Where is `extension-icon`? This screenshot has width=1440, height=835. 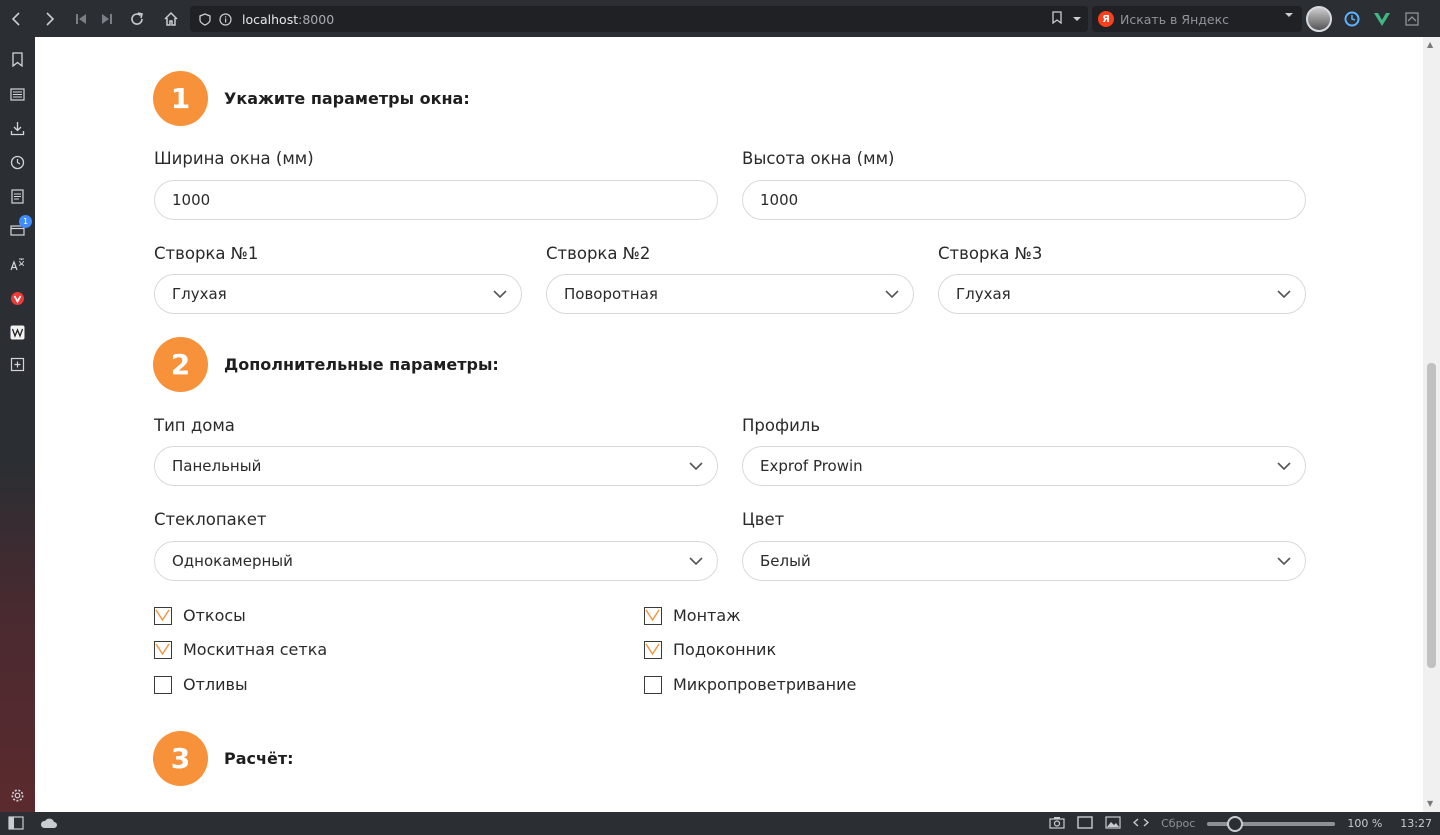 extension-icon is located at coordinates (1412, 19).